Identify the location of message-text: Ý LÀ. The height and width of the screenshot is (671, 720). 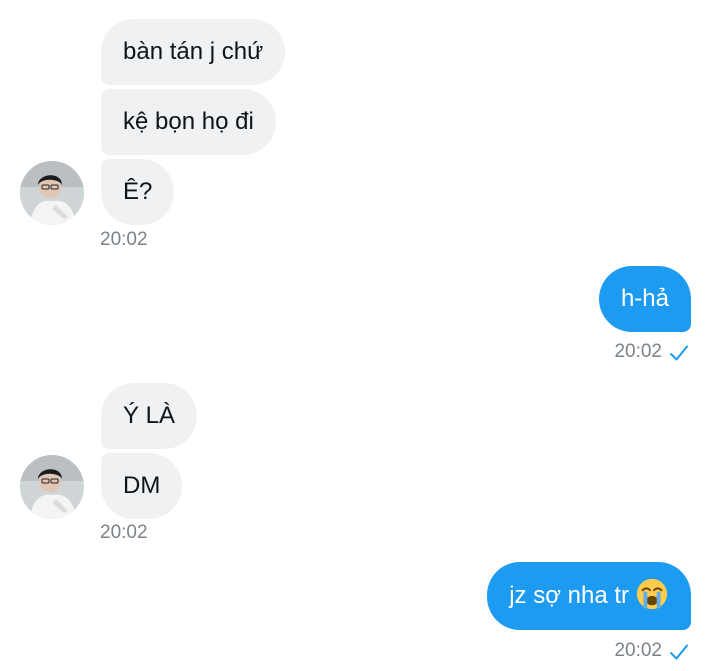
(149, 415).